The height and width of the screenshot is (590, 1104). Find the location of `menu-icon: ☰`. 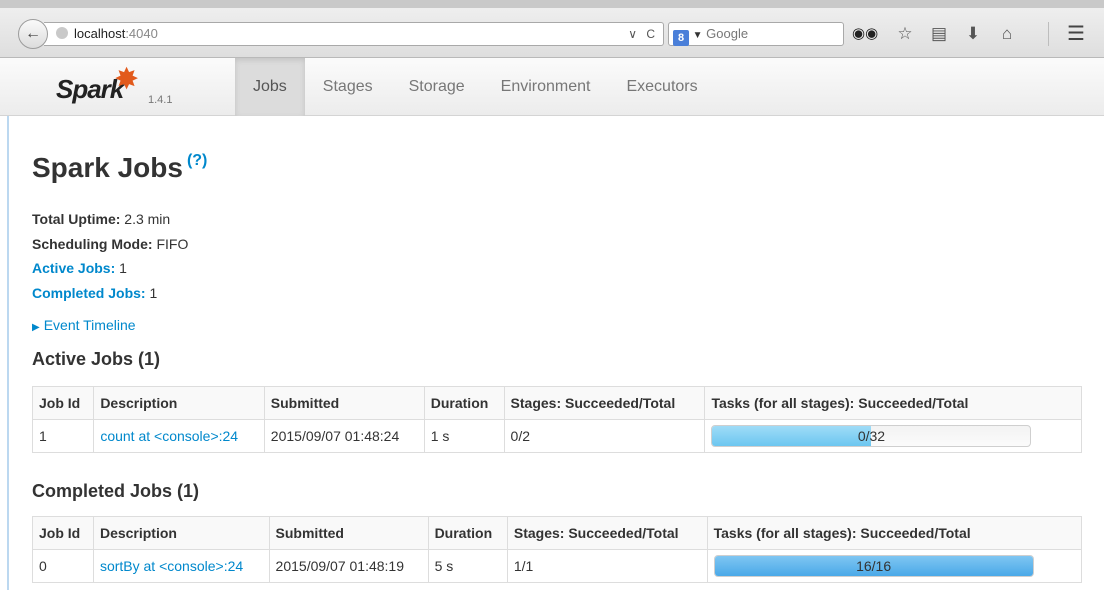

menu-icon: ☰ is located at coordinates (1076, 34).